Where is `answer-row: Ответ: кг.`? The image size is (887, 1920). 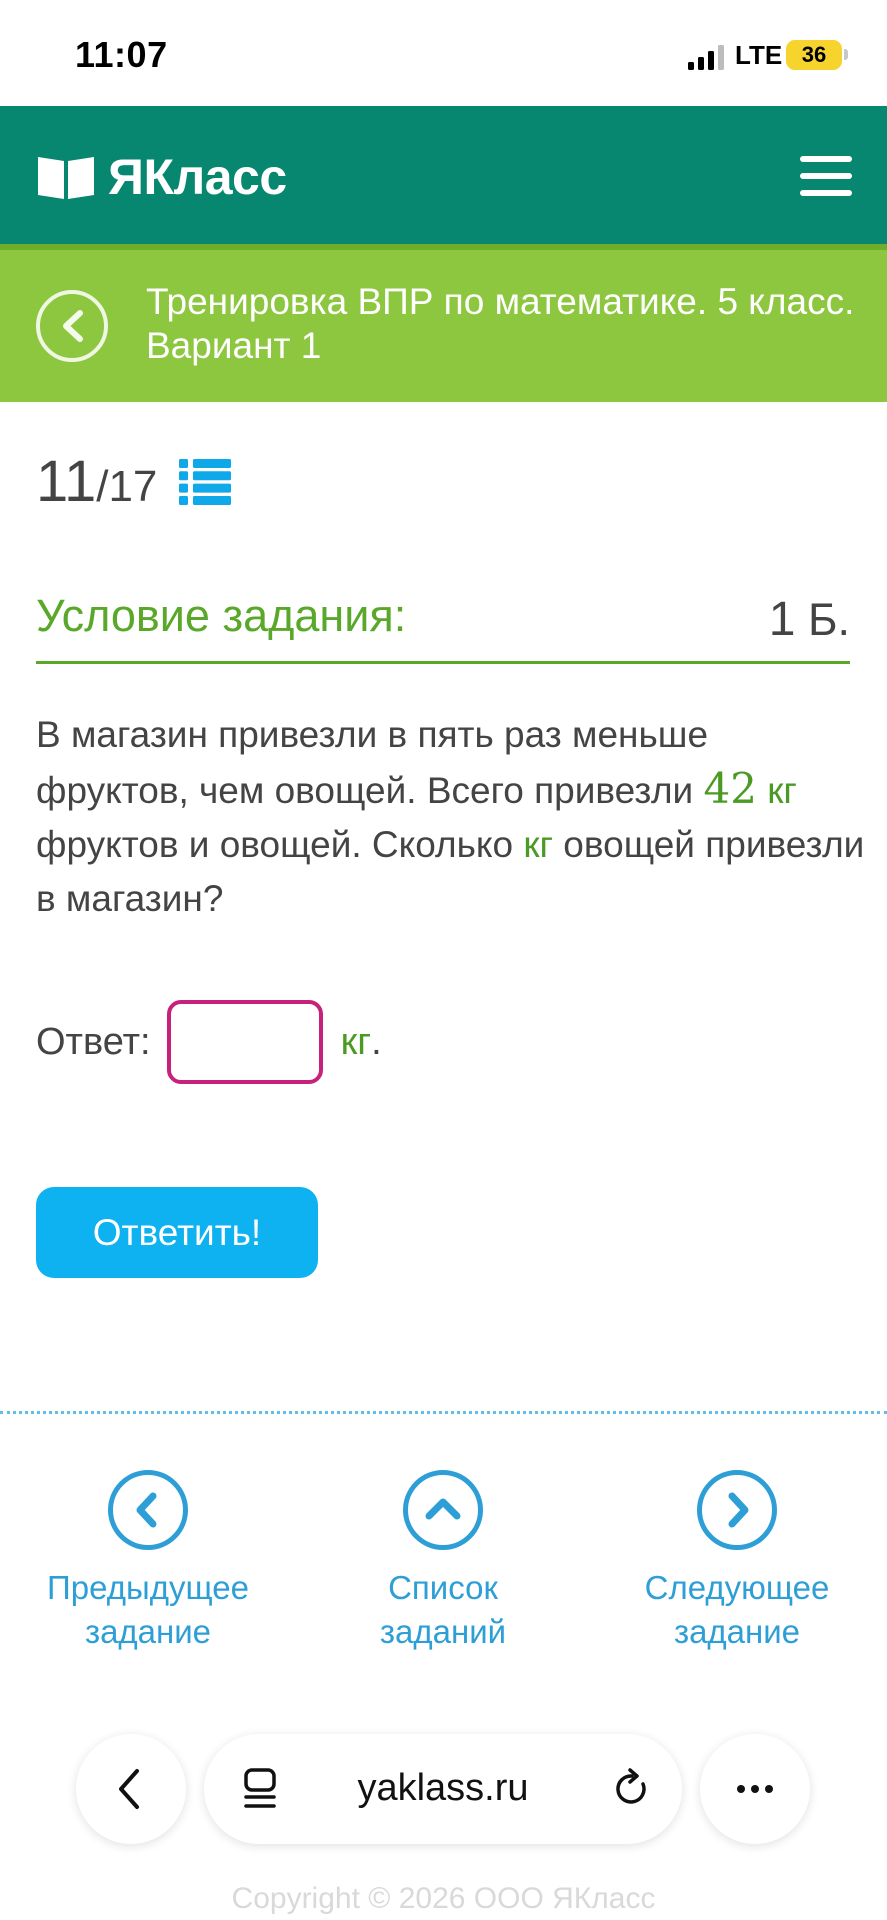 answer-row: Ответ: кг. is located at coordinates (209, 1042).